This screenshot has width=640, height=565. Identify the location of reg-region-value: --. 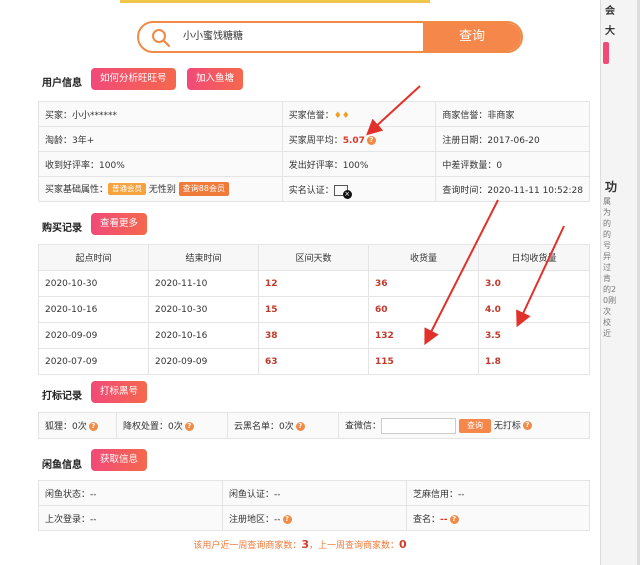
(277, 519).